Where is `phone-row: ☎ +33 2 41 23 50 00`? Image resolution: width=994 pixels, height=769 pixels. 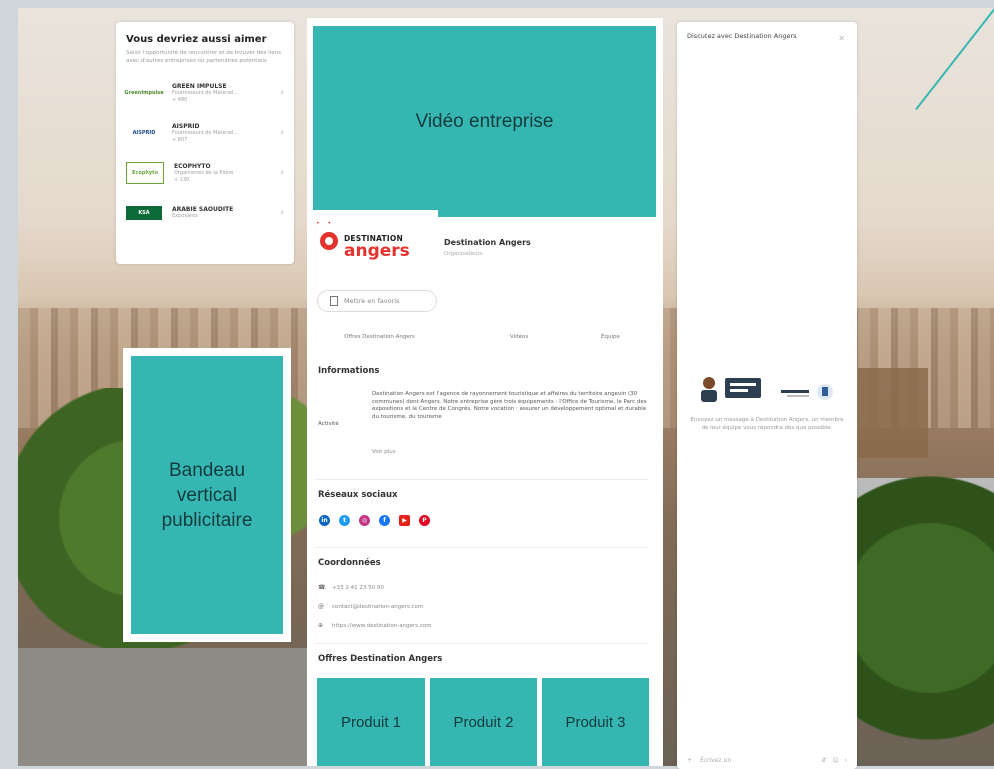
phone-row: ☎ +33 2 41 23 50 00 is located at coordinates (351, 587).